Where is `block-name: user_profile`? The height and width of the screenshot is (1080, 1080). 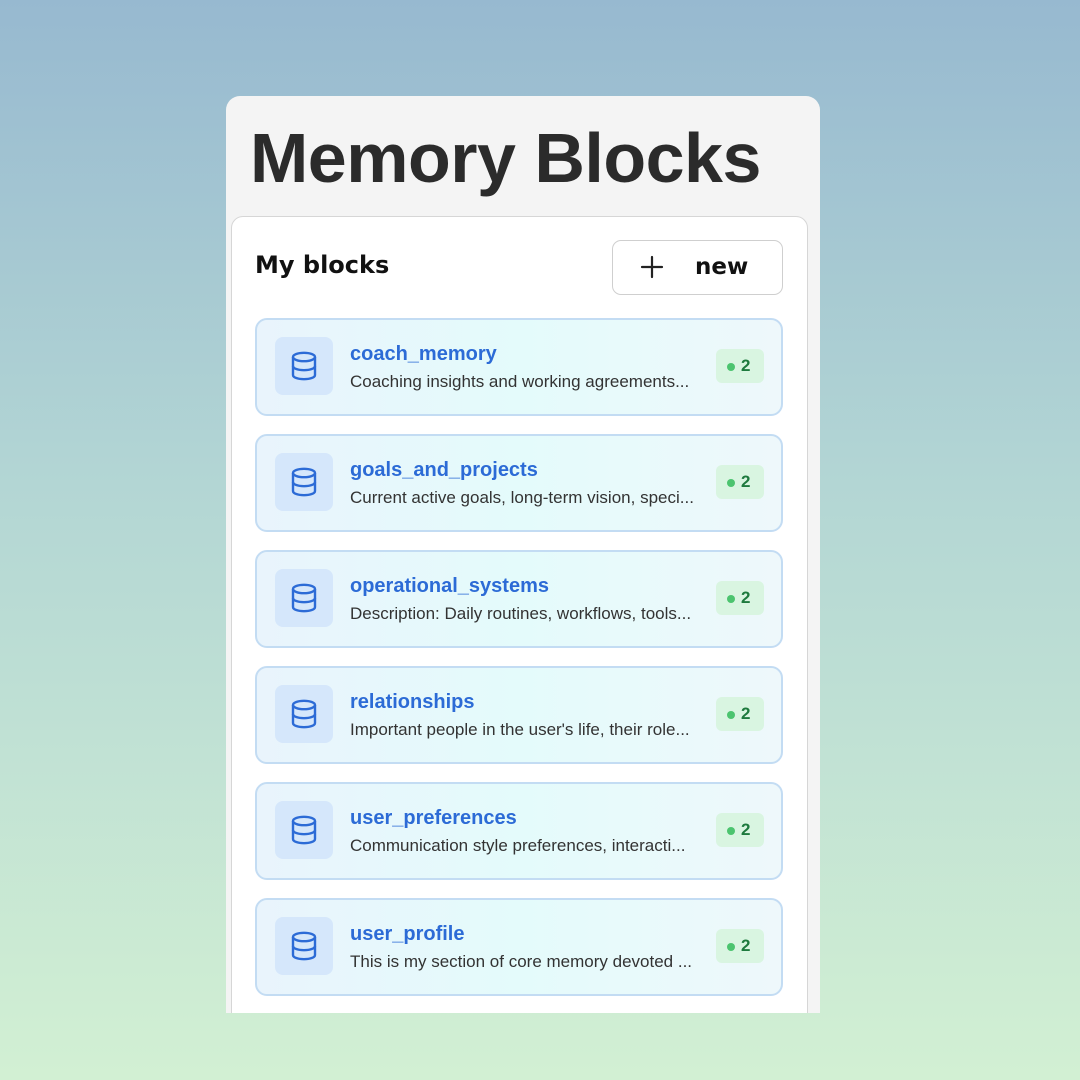
block-name: user_profile is located at coordinates (407, 934).